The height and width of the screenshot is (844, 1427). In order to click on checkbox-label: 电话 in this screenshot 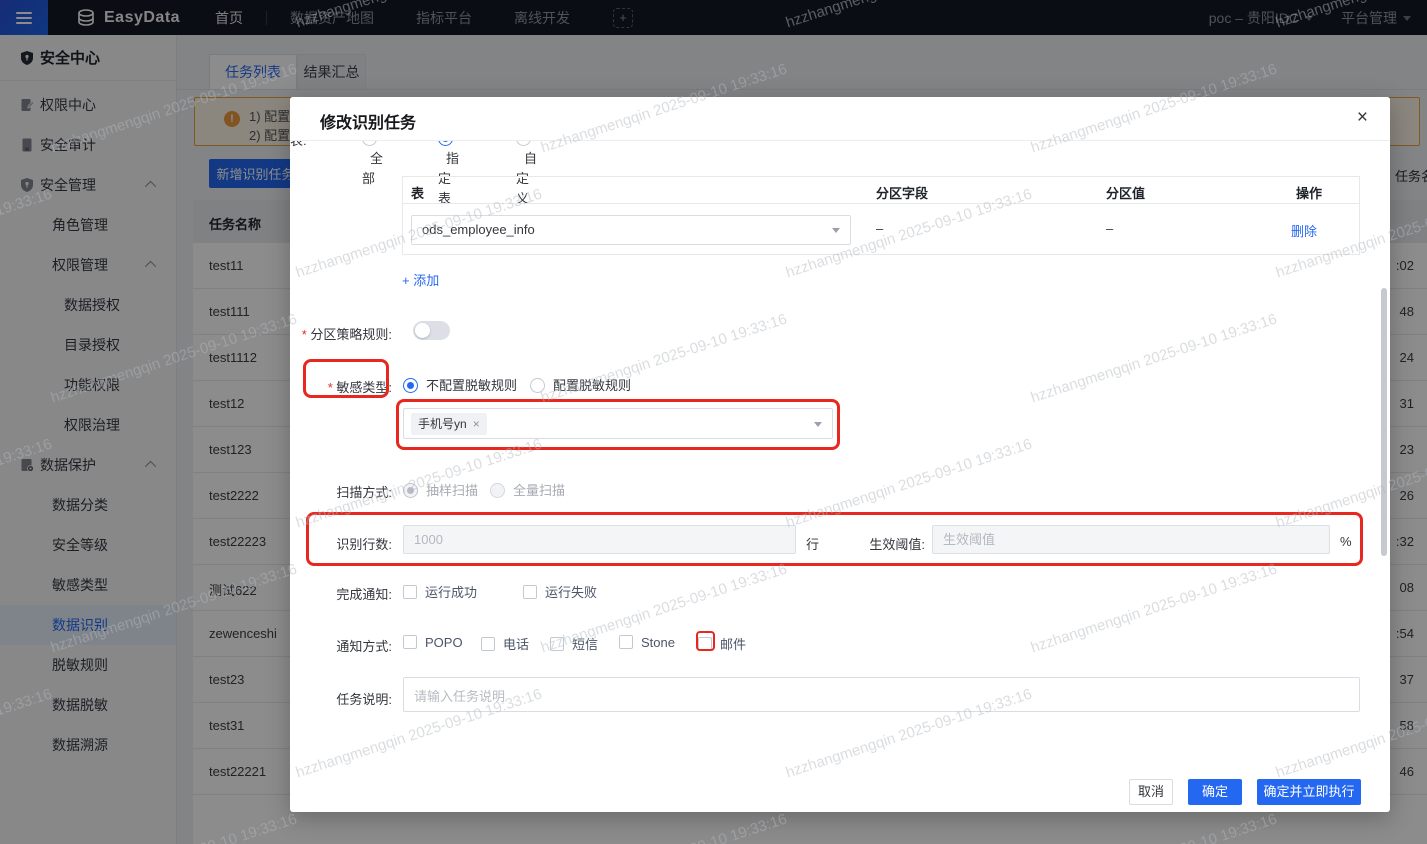, I will do `click(516, 644)`.